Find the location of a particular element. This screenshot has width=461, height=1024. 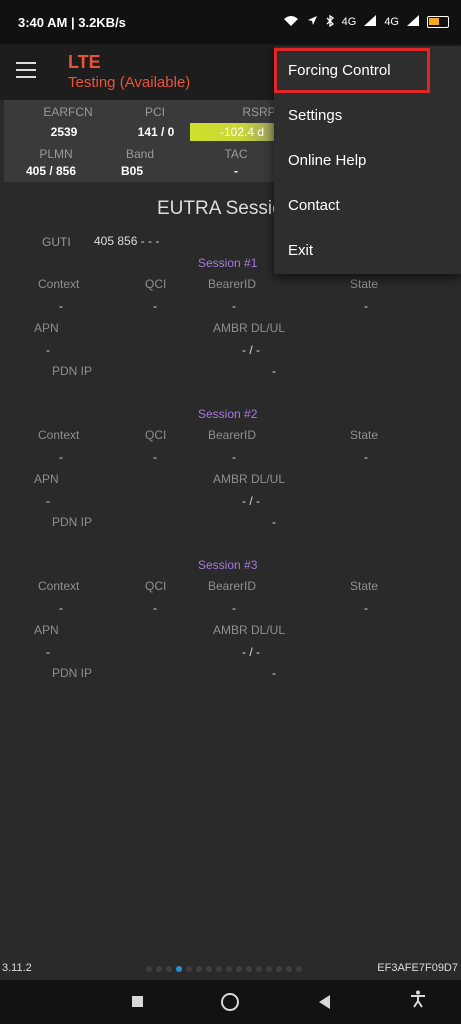

signal-4g-label: 4G is located at coordinates (349, 22).